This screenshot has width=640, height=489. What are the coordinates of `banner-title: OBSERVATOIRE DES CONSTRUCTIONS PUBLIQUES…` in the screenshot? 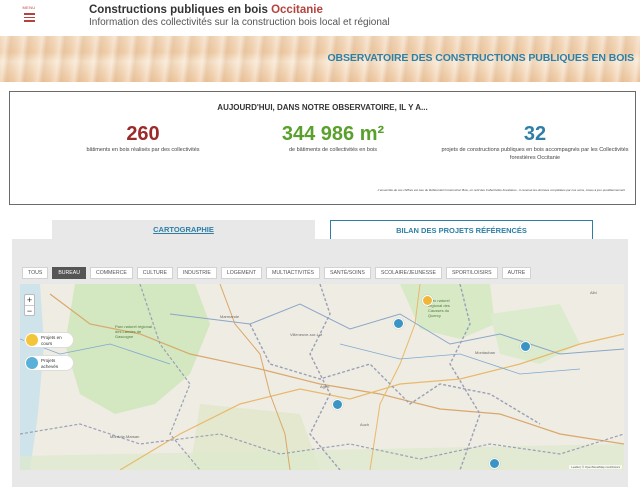 It's located at (480, 58).